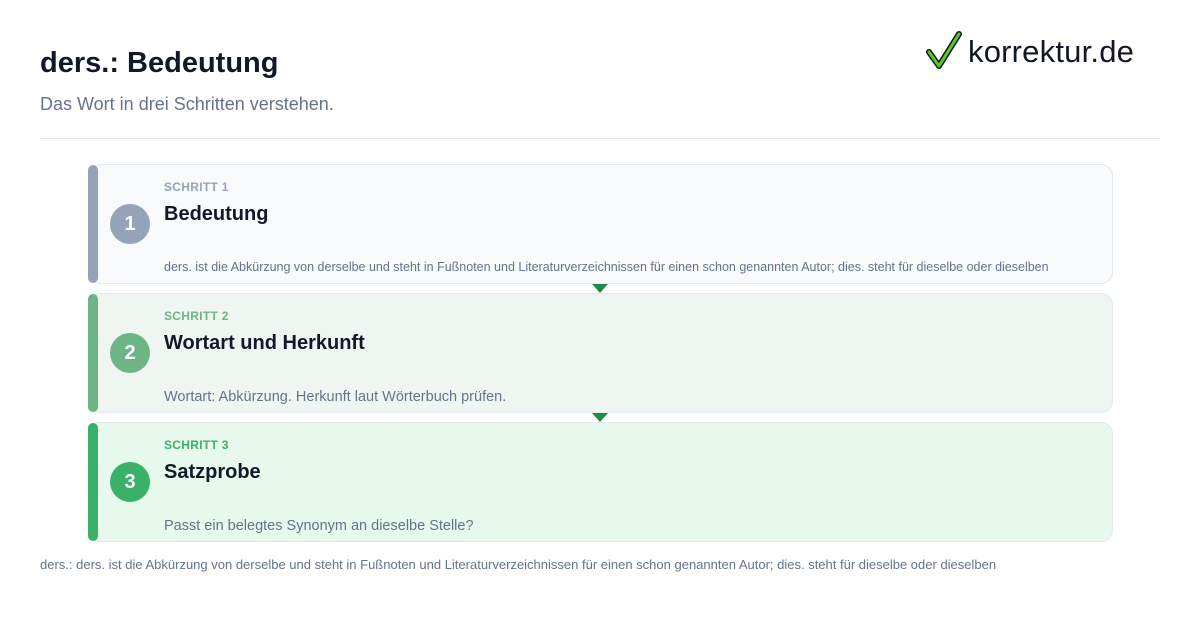  What do you see at coordinates (600, 138) in the screenshot?
I see `header-divider` at bounding box center [600, 138].